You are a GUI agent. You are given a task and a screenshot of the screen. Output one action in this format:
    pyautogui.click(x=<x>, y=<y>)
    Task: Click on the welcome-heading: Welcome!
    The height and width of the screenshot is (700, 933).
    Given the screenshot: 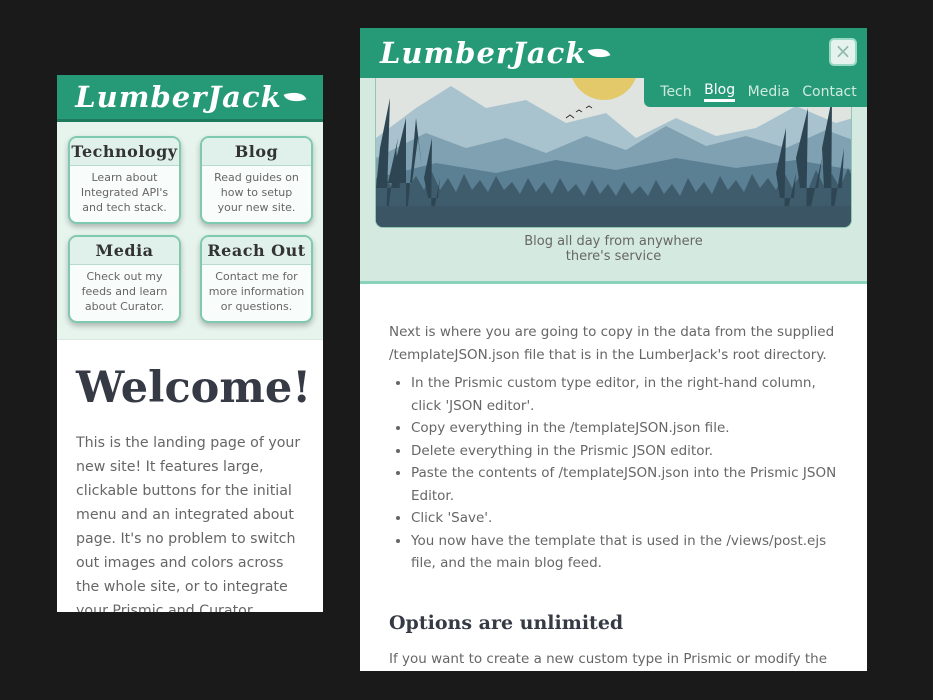 What is the action you would take?
    pyautogui.click(x=194, y=388)
    